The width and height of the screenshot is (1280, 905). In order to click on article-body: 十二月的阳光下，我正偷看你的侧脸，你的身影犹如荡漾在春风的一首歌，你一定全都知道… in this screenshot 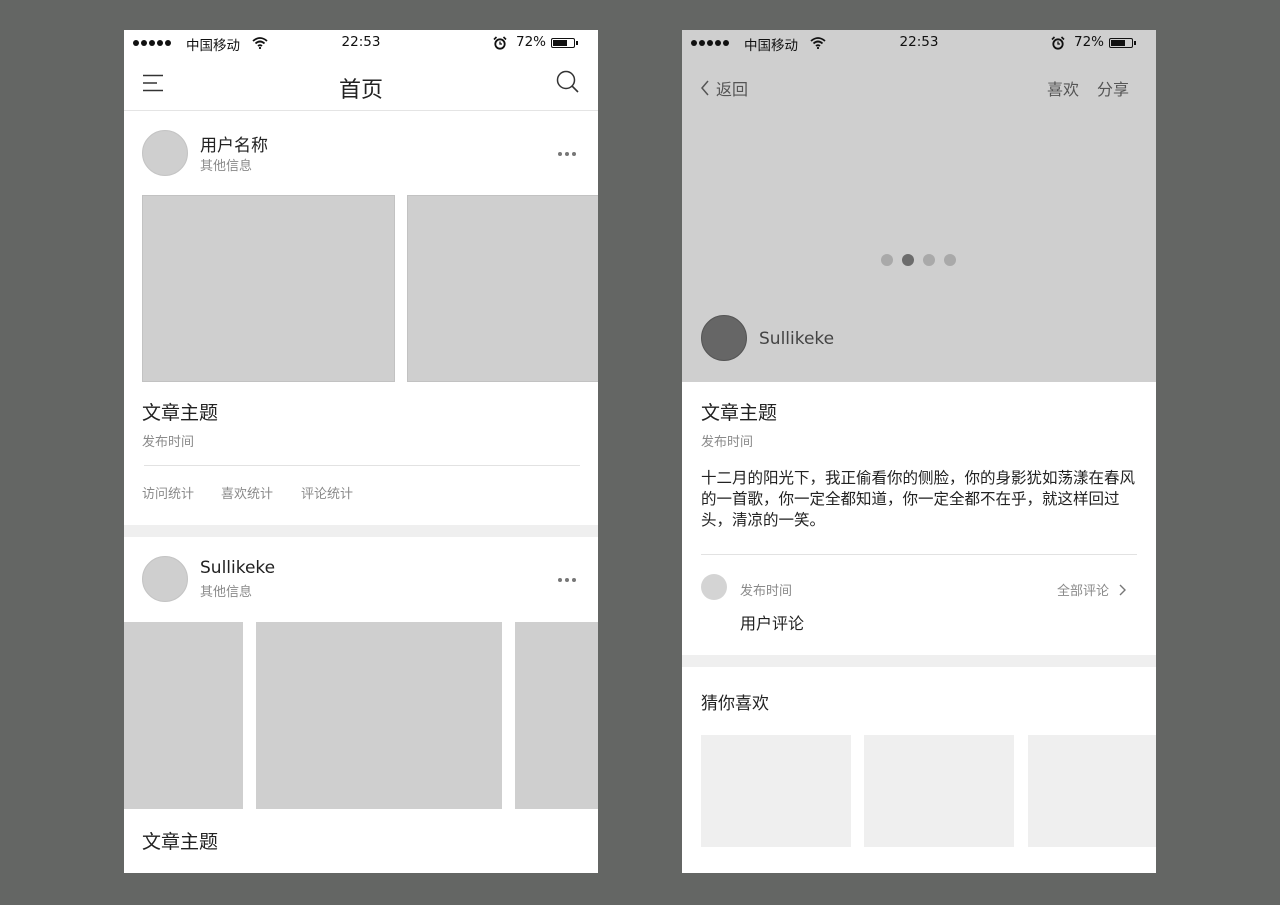, I will do `click(918, 499)`.